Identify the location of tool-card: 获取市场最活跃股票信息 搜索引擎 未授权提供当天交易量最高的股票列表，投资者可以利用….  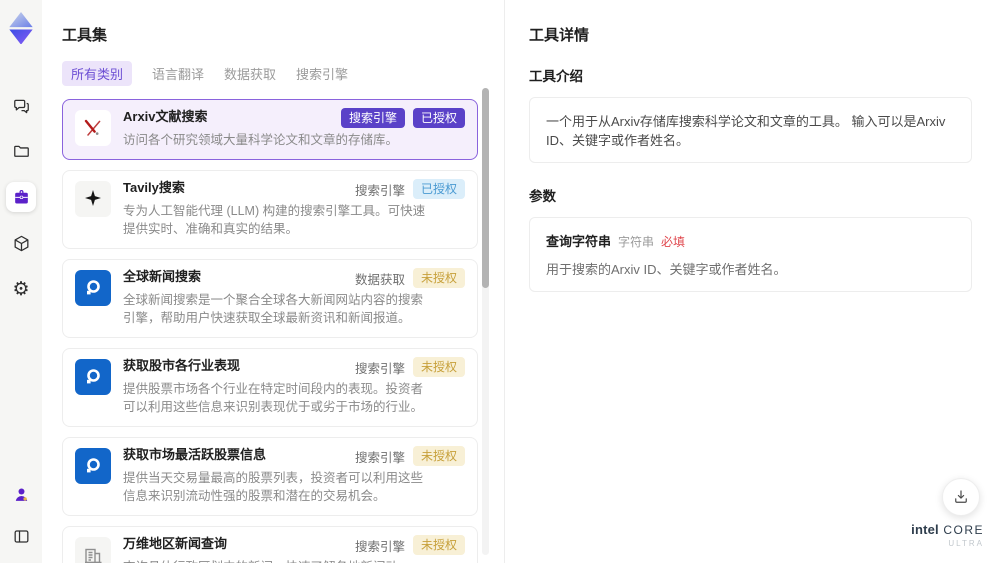
(270, 476).